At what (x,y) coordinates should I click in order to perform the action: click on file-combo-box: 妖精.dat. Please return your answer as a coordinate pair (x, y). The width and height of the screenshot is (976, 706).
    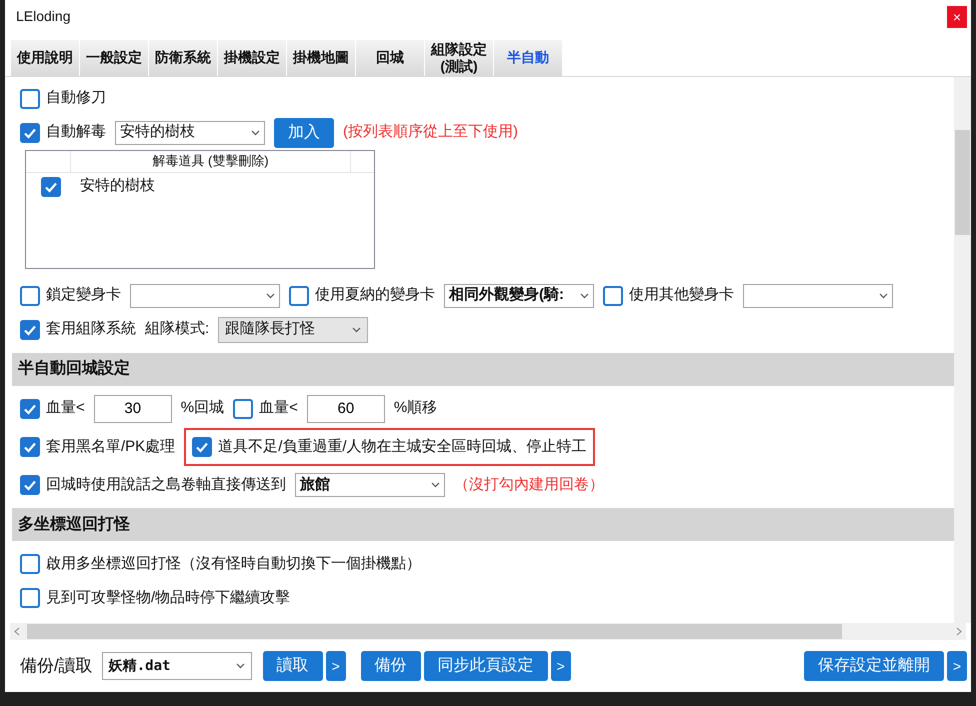
    Looking at the image, I should click on (177, 666).